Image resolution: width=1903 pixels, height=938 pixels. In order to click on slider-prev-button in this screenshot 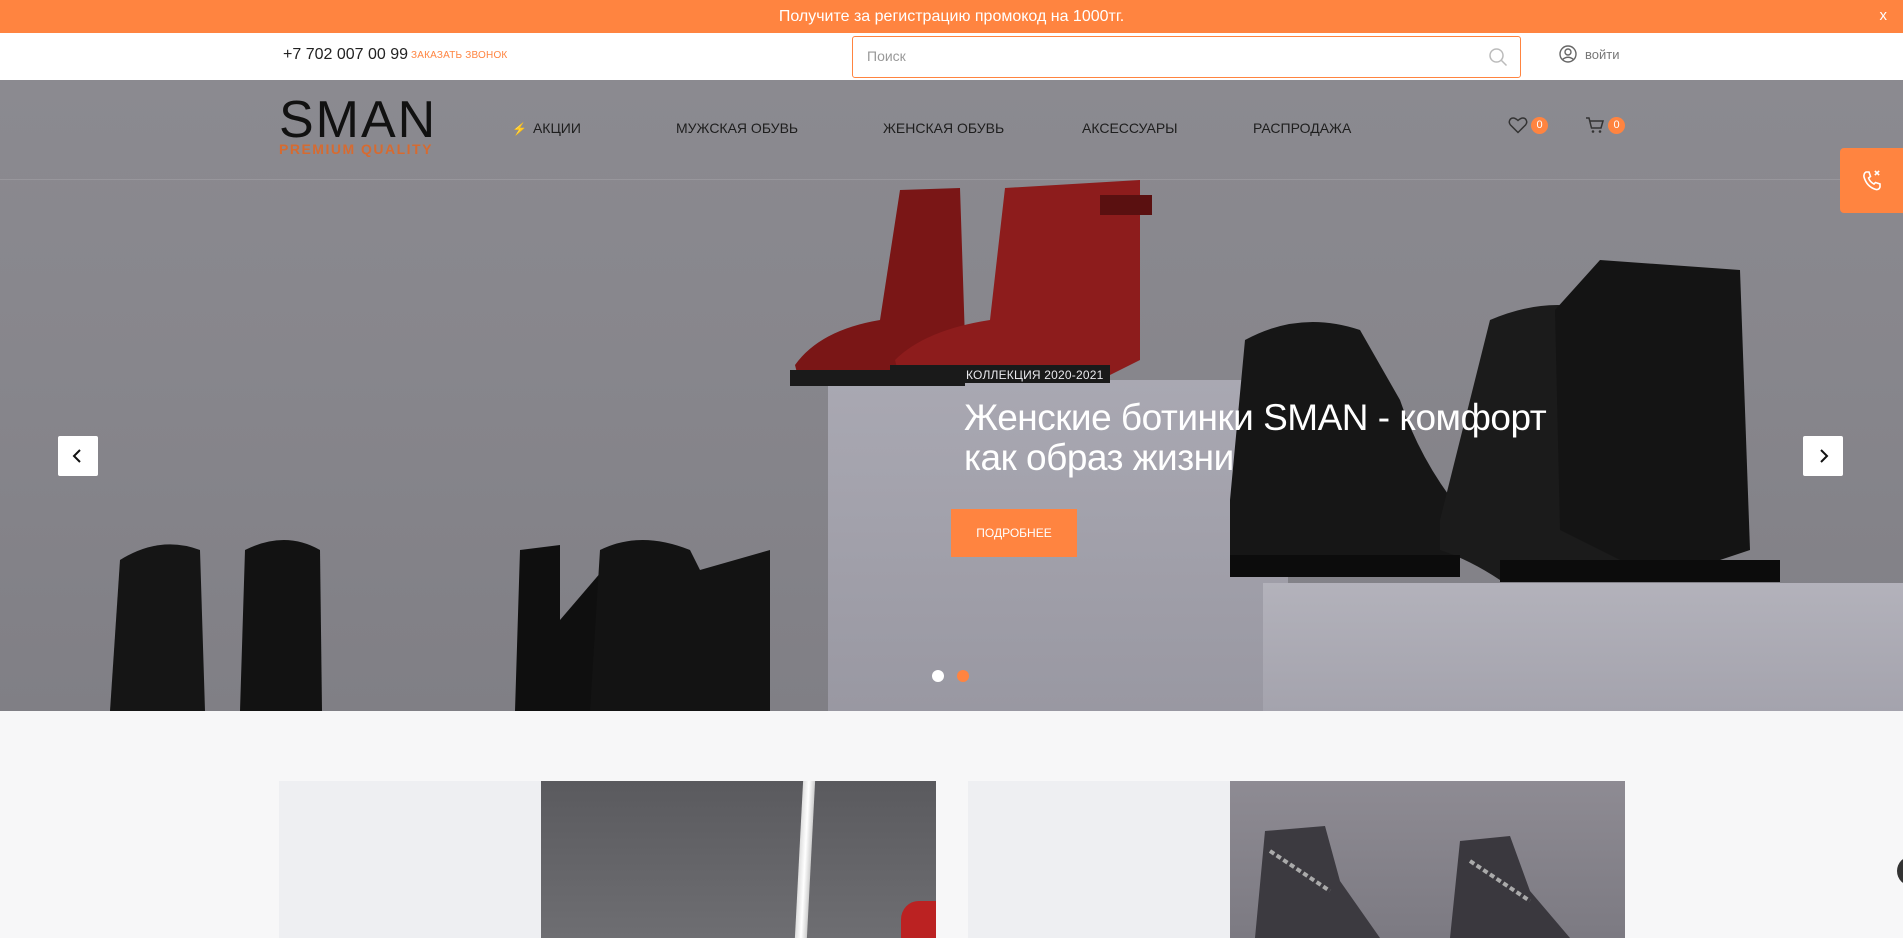, I will do `click(78, 456)`.